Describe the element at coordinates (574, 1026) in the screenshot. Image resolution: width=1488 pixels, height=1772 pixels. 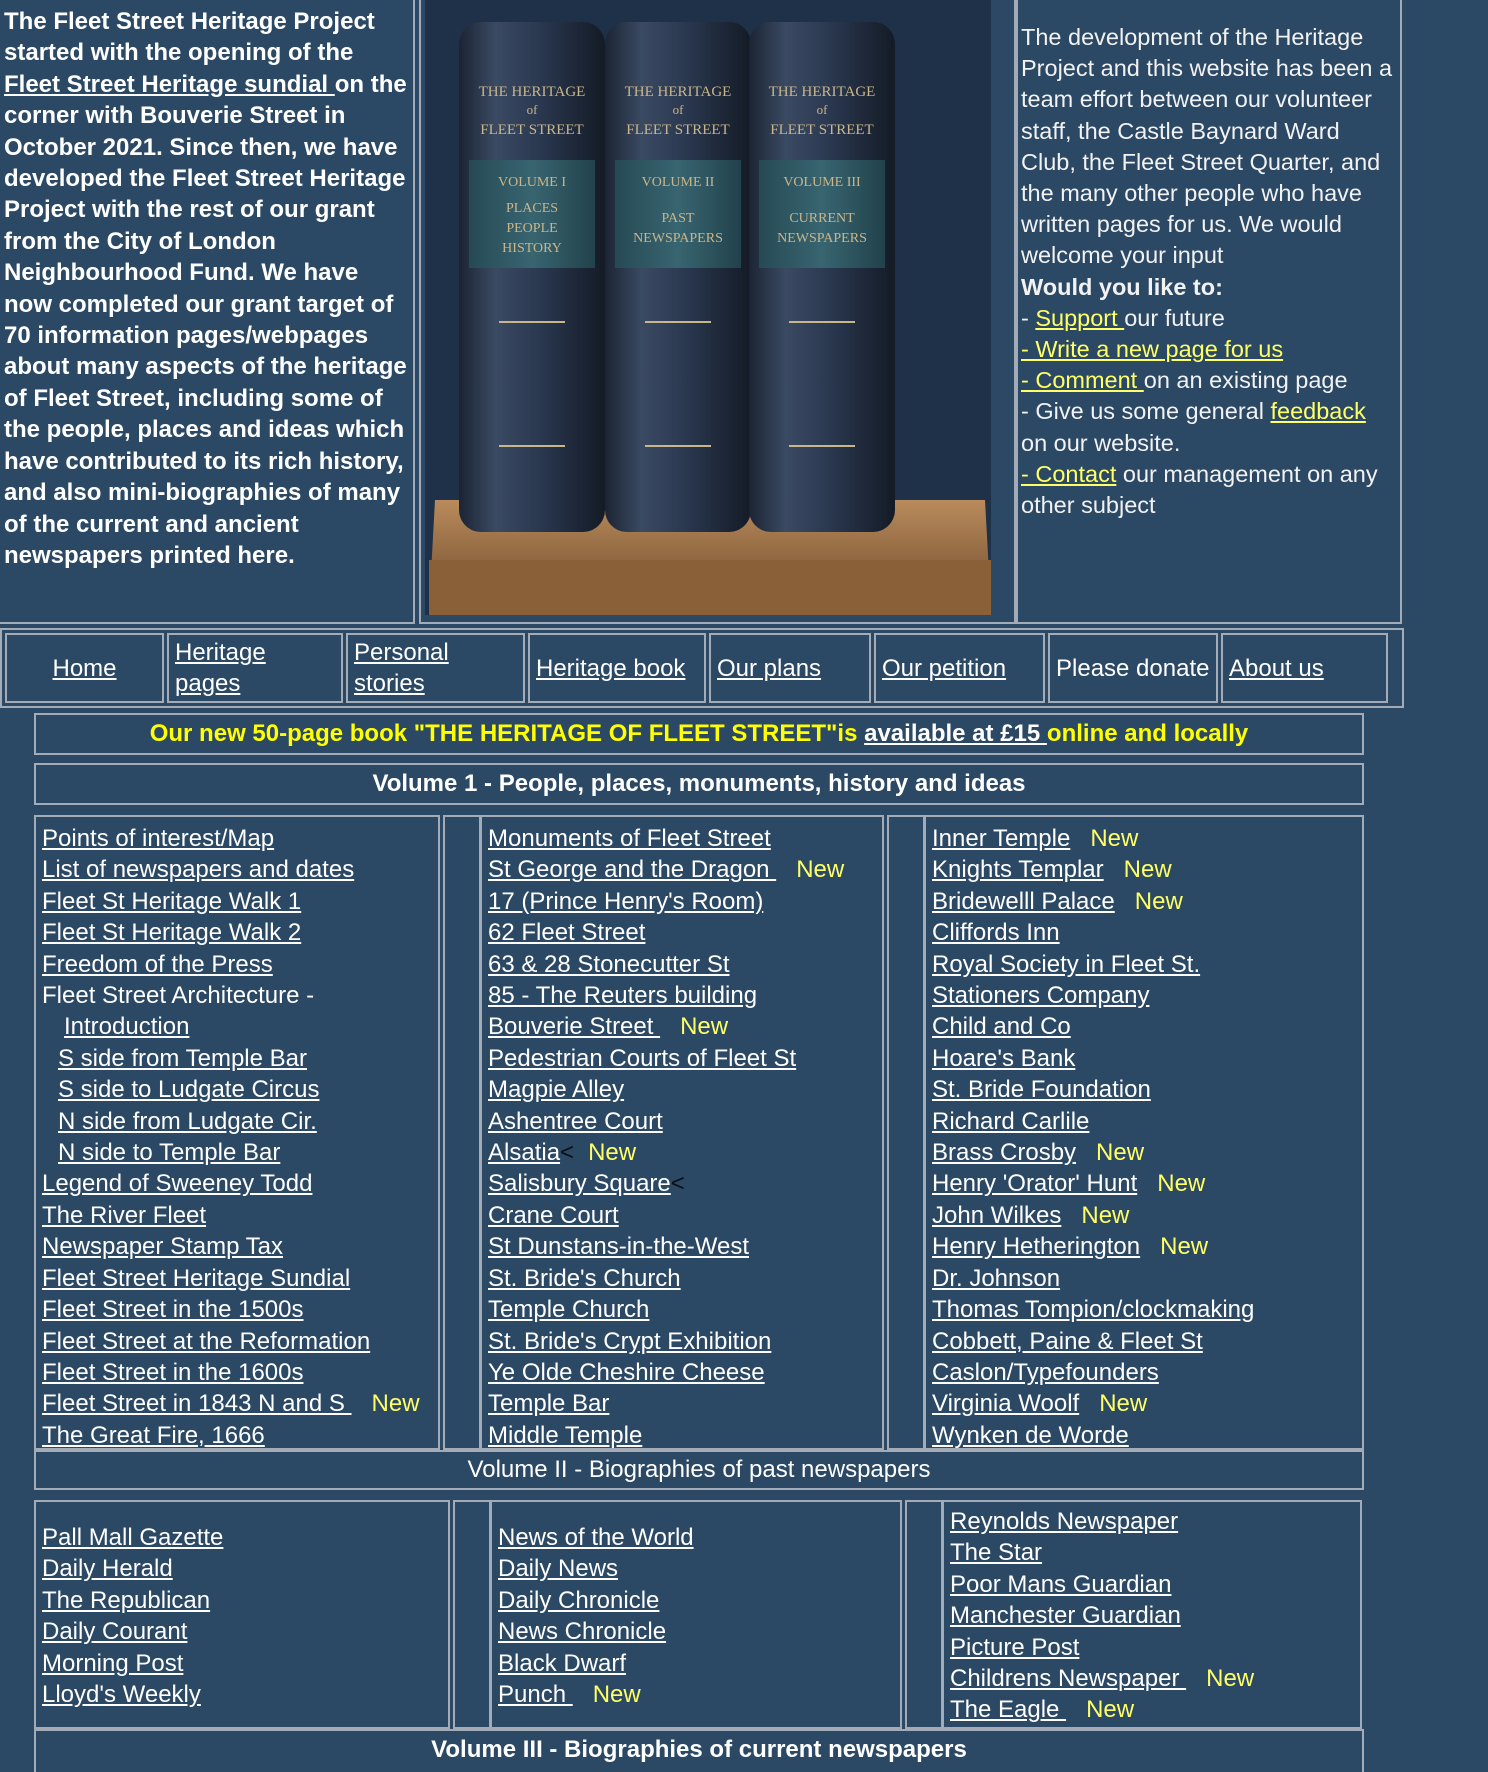
I see `page-link: Bouverie Street` at that location.